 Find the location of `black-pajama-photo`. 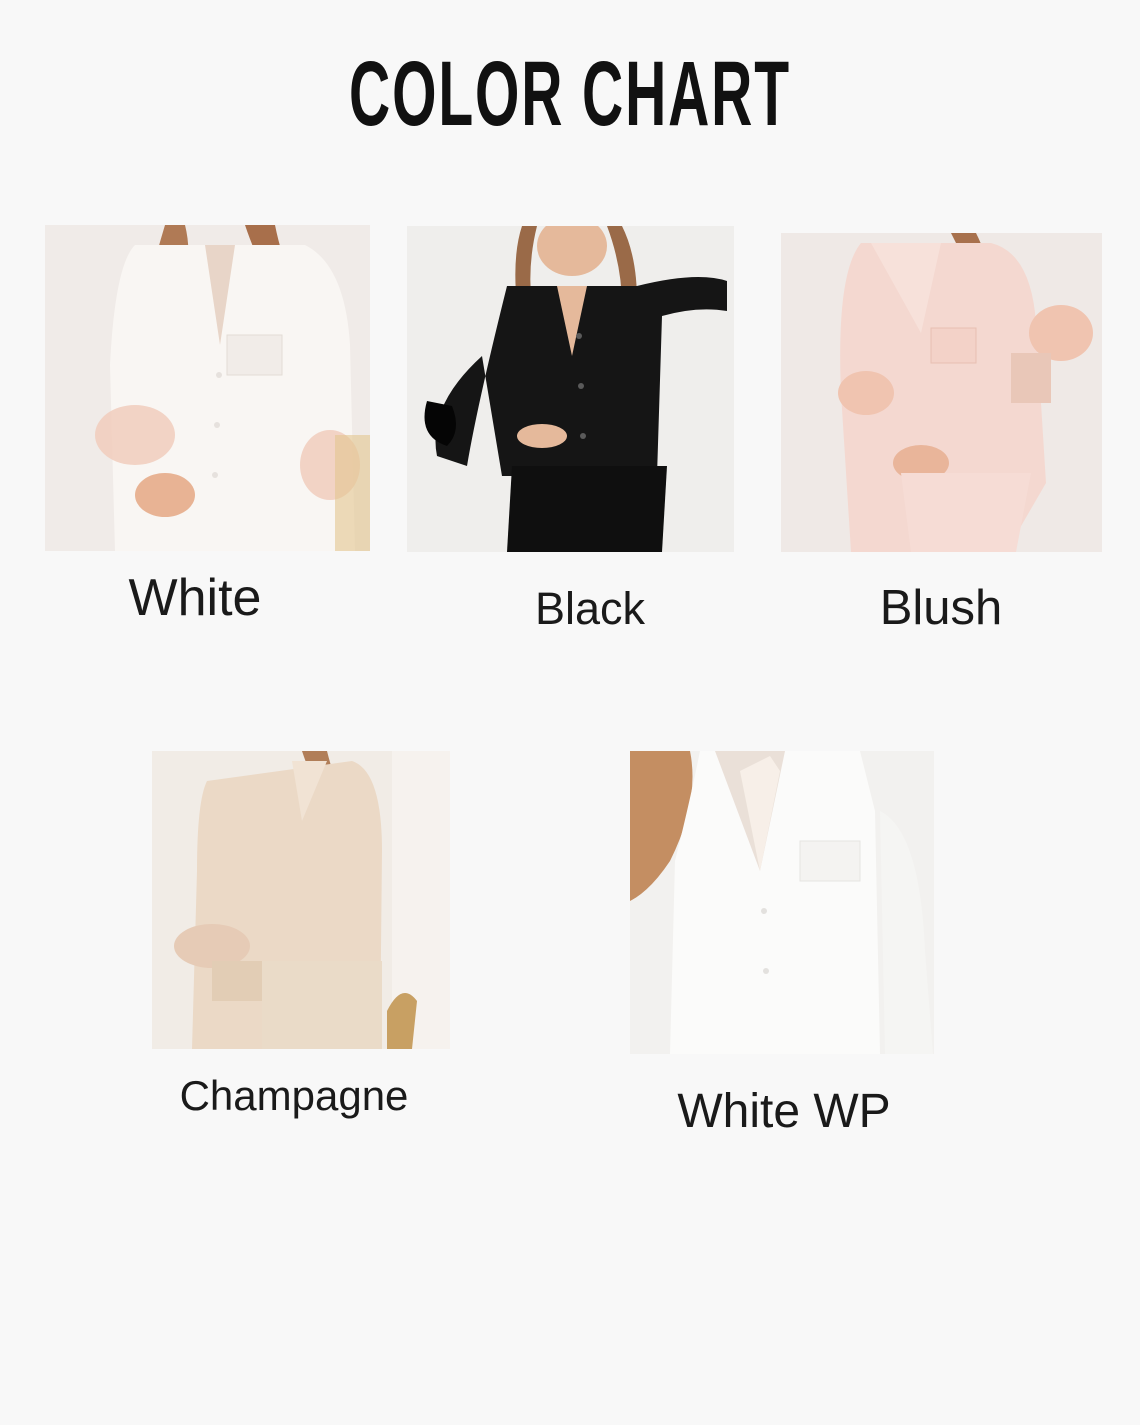

black-pajama-photo is located at coordinates (570, 389).